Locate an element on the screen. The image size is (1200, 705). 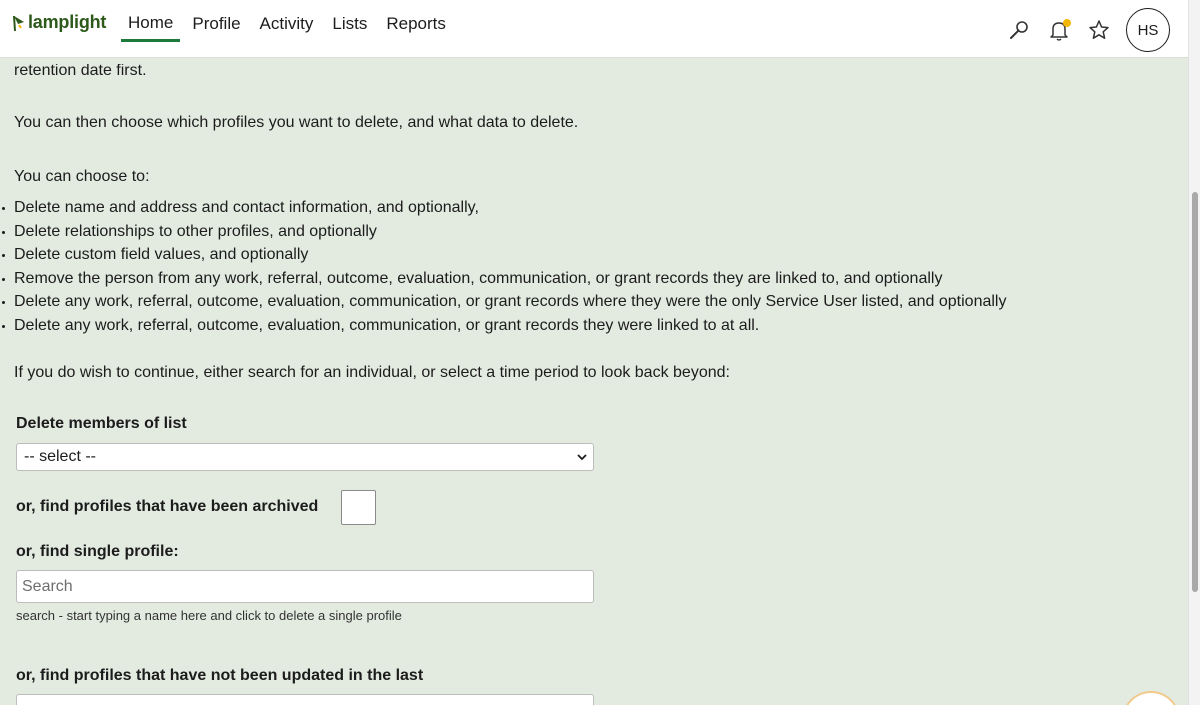
nav-reports-label: Reports is located at coordinates (416, 23).